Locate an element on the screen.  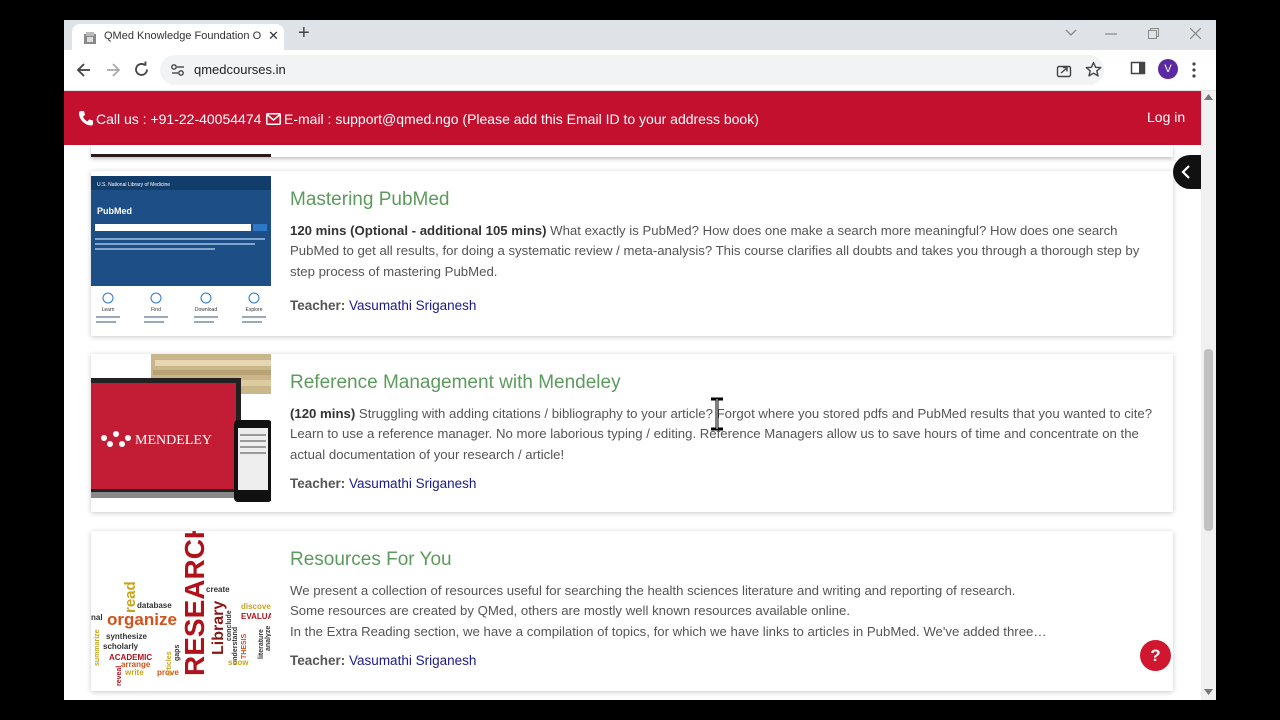
previous-course-card is located at coordinates (632, 151).